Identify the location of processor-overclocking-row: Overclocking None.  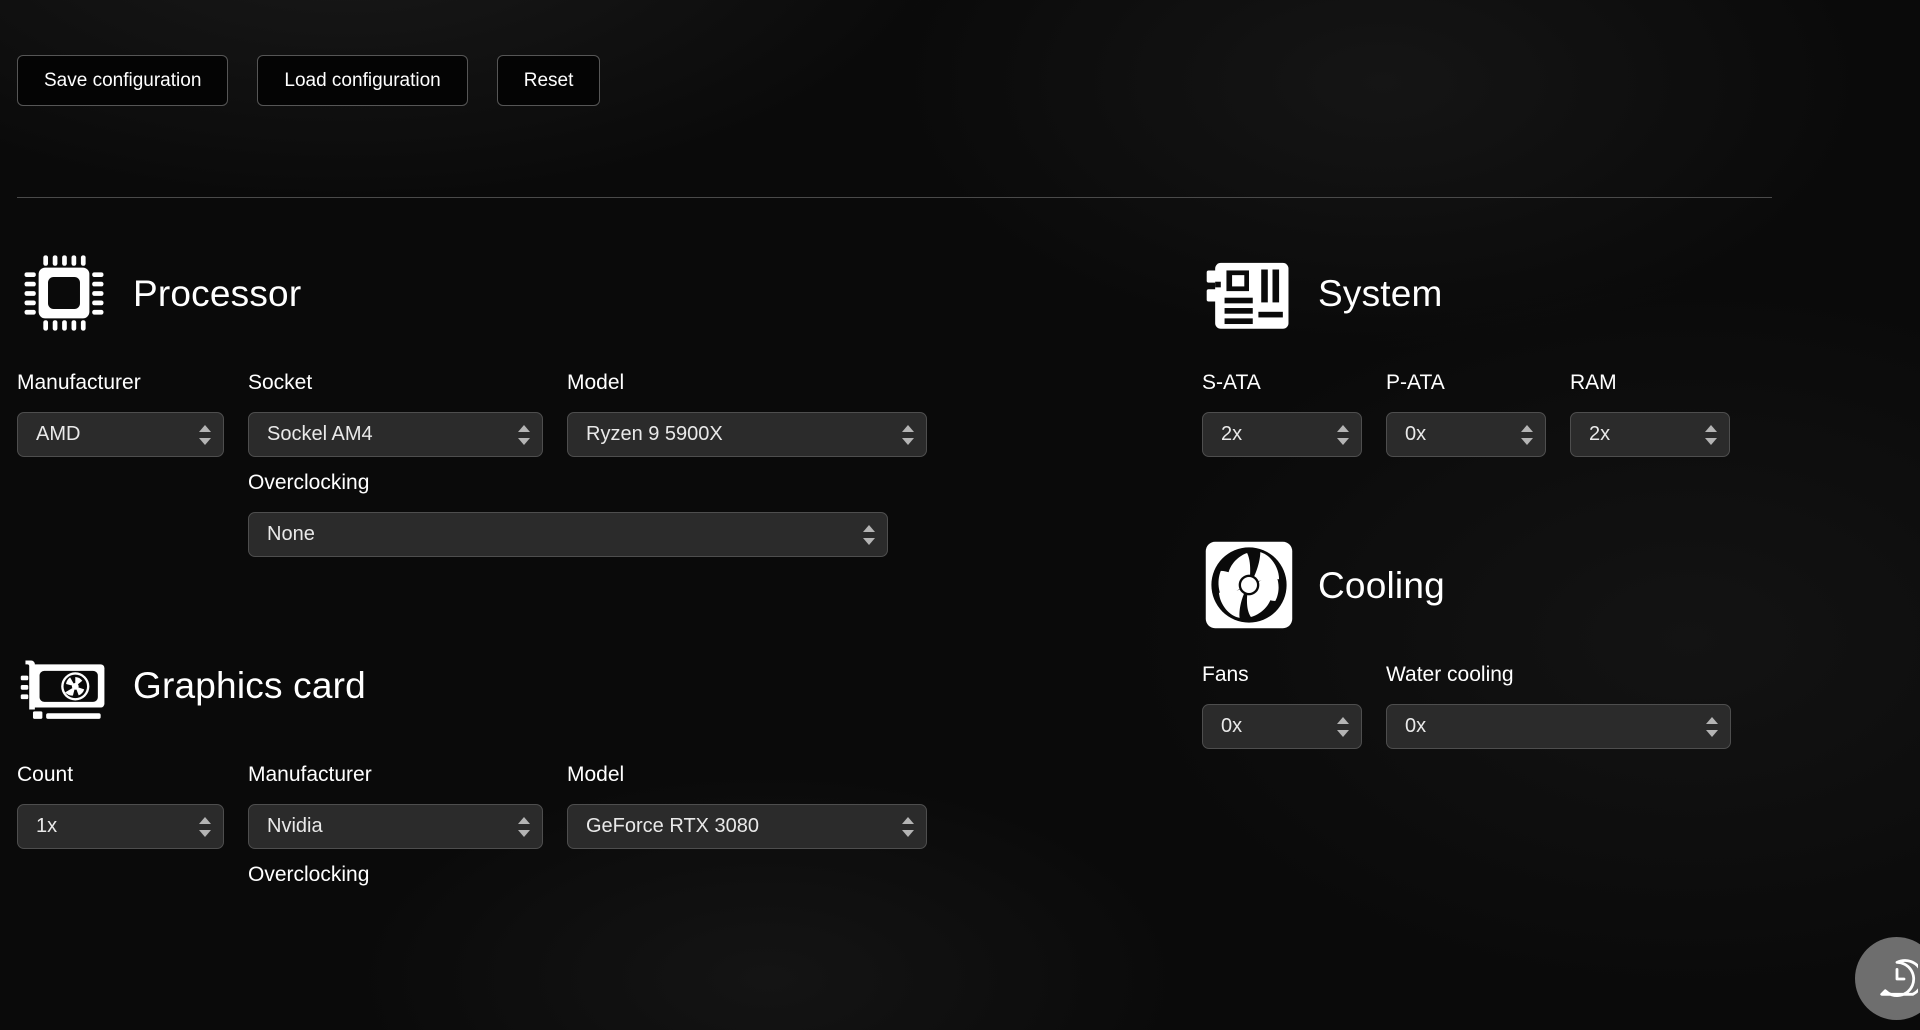
(609, 514).